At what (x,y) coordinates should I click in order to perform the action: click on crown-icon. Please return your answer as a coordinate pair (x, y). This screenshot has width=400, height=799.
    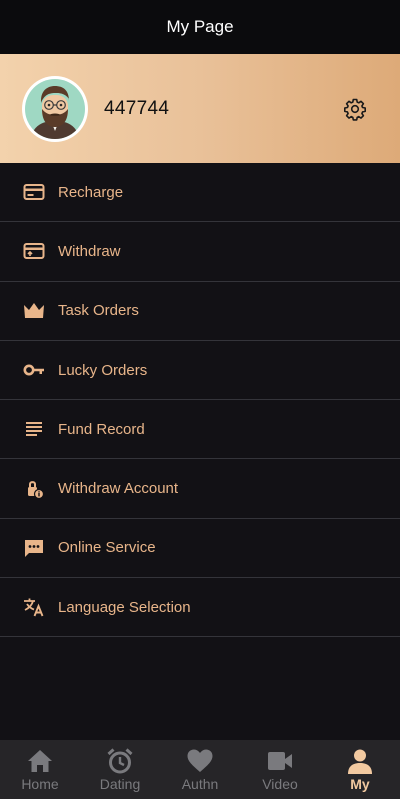
    Looking at the image, I should click on (34, 311).